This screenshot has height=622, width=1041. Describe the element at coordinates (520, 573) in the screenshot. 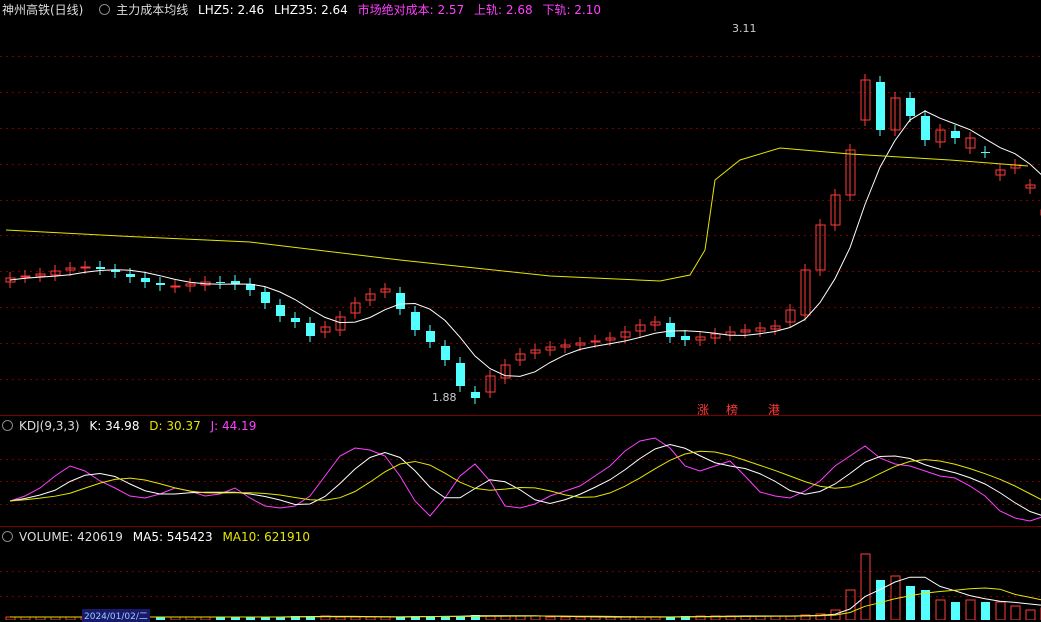

I see `volume-panel: VOLUME: 420619 MA5: 545423 MA10: 621910` at that location.